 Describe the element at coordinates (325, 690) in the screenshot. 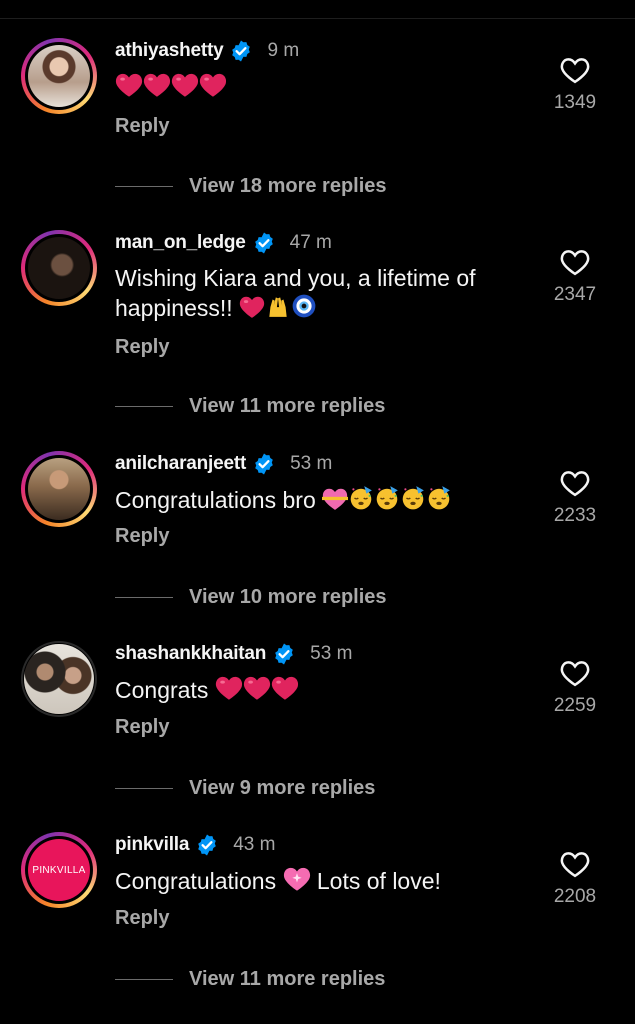

I see `comment-text: Congrats` at that location.